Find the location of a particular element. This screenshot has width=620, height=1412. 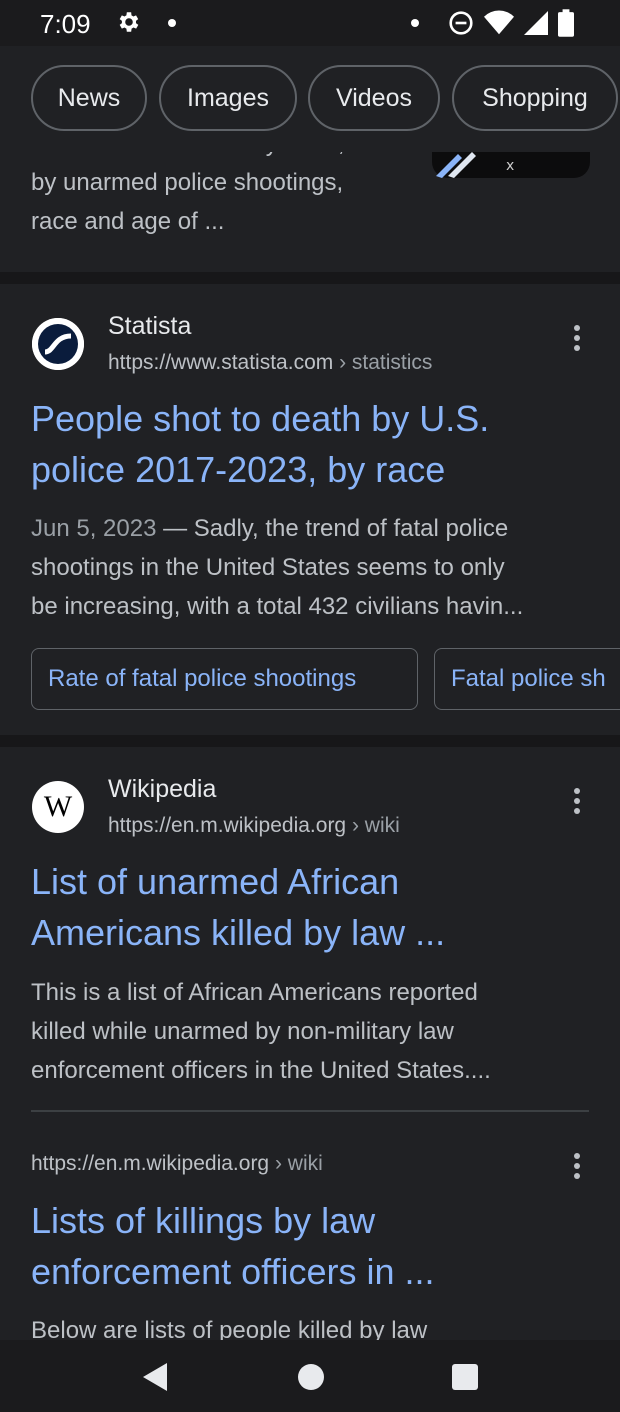

result-url-host: https://www.statista.com is located at coordinates (221, 362).